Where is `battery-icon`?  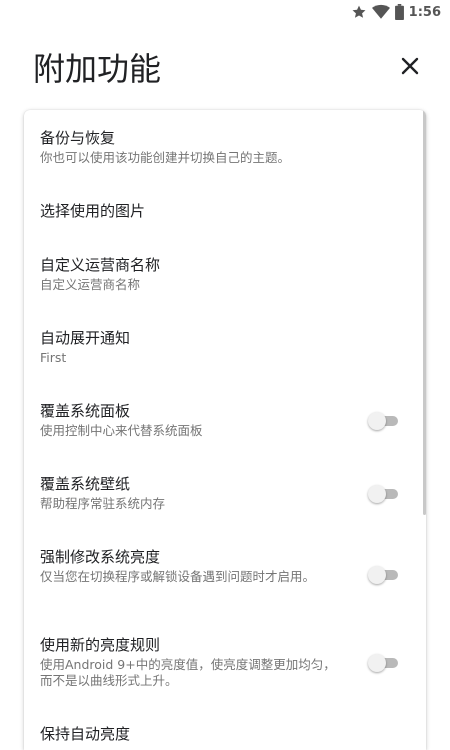 battery-icon is located at coordinates (399, 12).